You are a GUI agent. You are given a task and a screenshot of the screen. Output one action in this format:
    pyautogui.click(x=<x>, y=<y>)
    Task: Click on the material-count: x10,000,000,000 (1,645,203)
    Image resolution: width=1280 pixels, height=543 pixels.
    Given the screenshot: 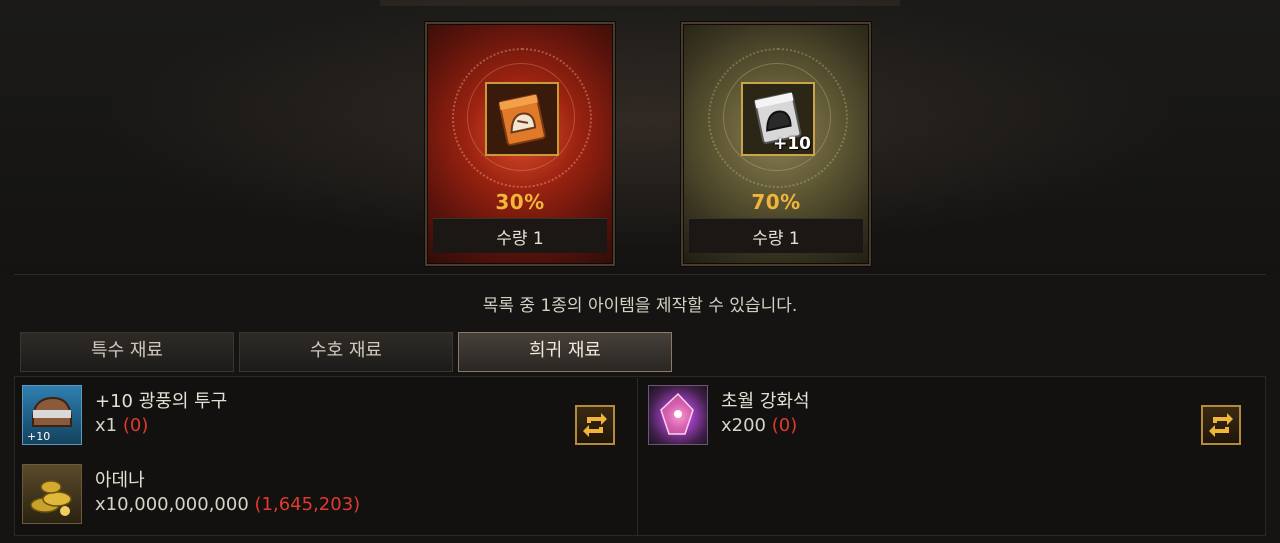 What is the action you would take?
    pyautogui.click(x=227, y=504)
    